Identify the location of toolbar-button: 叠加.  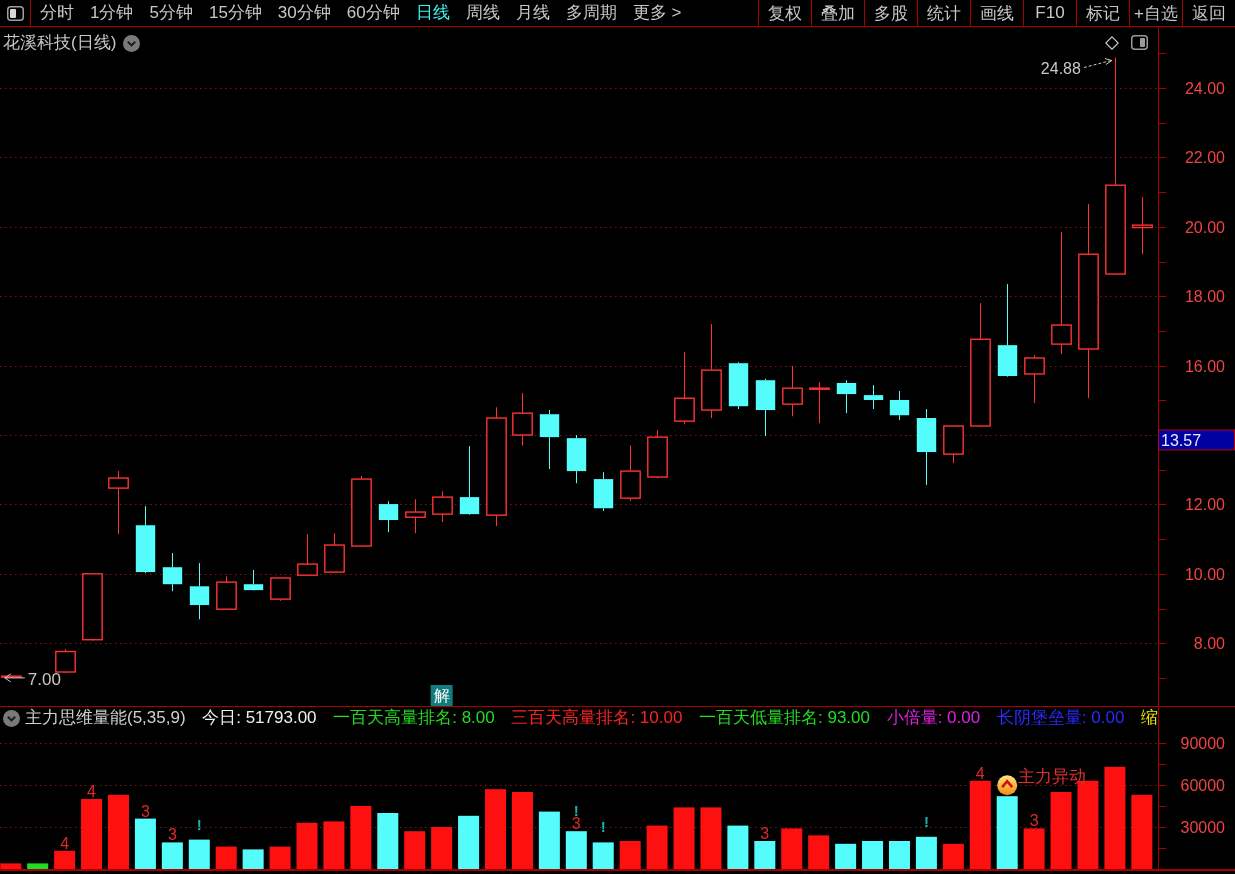
(837, 13).